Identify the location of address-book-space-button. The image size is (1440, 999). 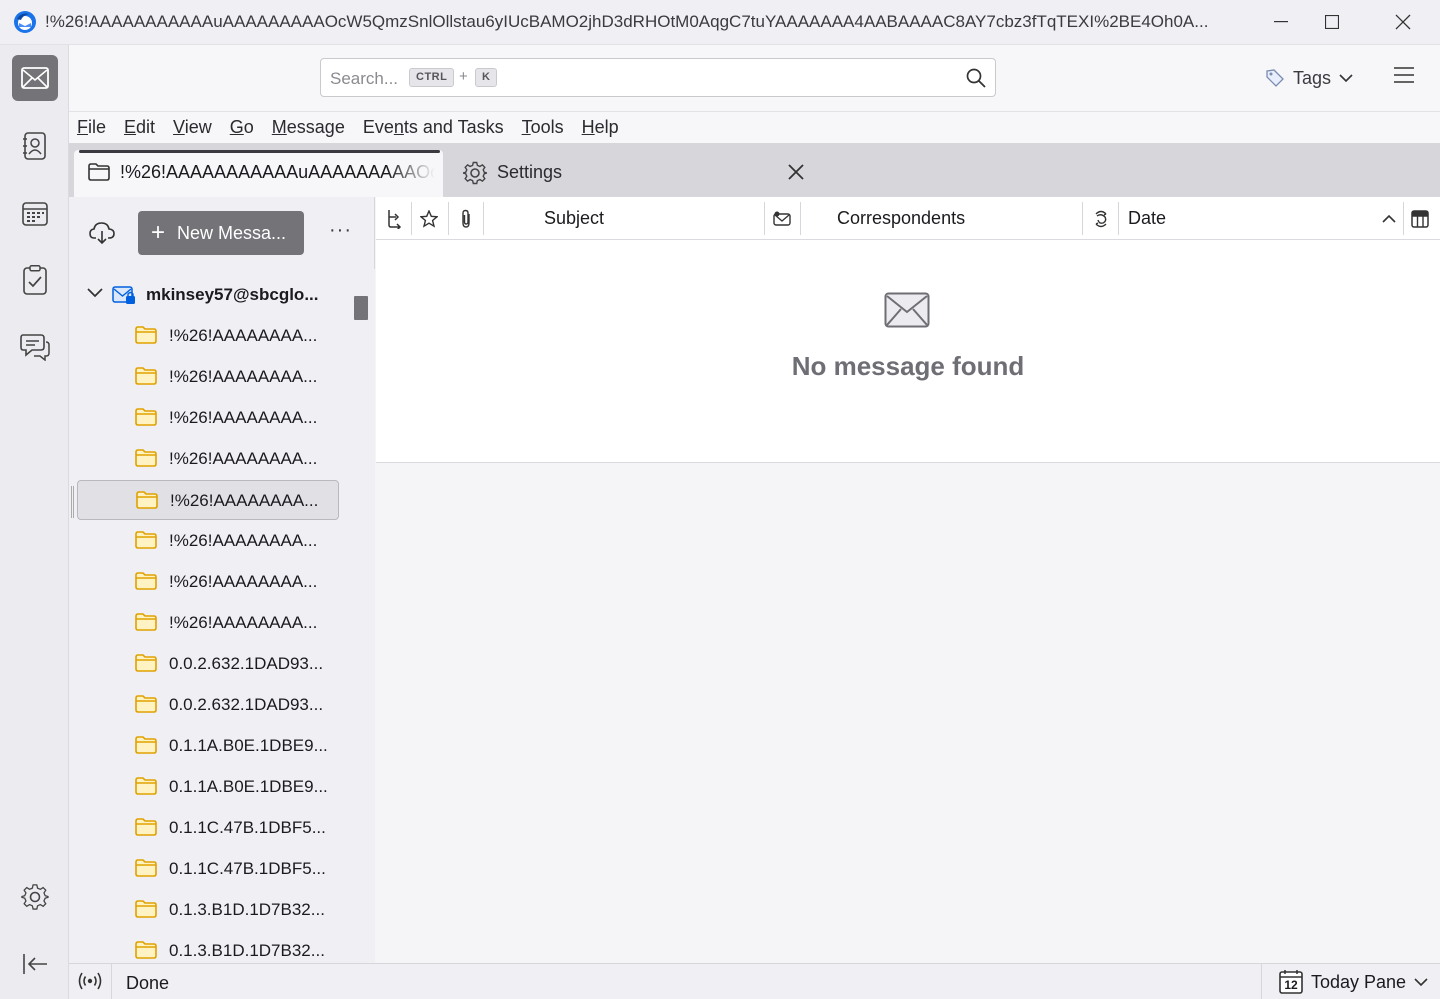
(35, 146).